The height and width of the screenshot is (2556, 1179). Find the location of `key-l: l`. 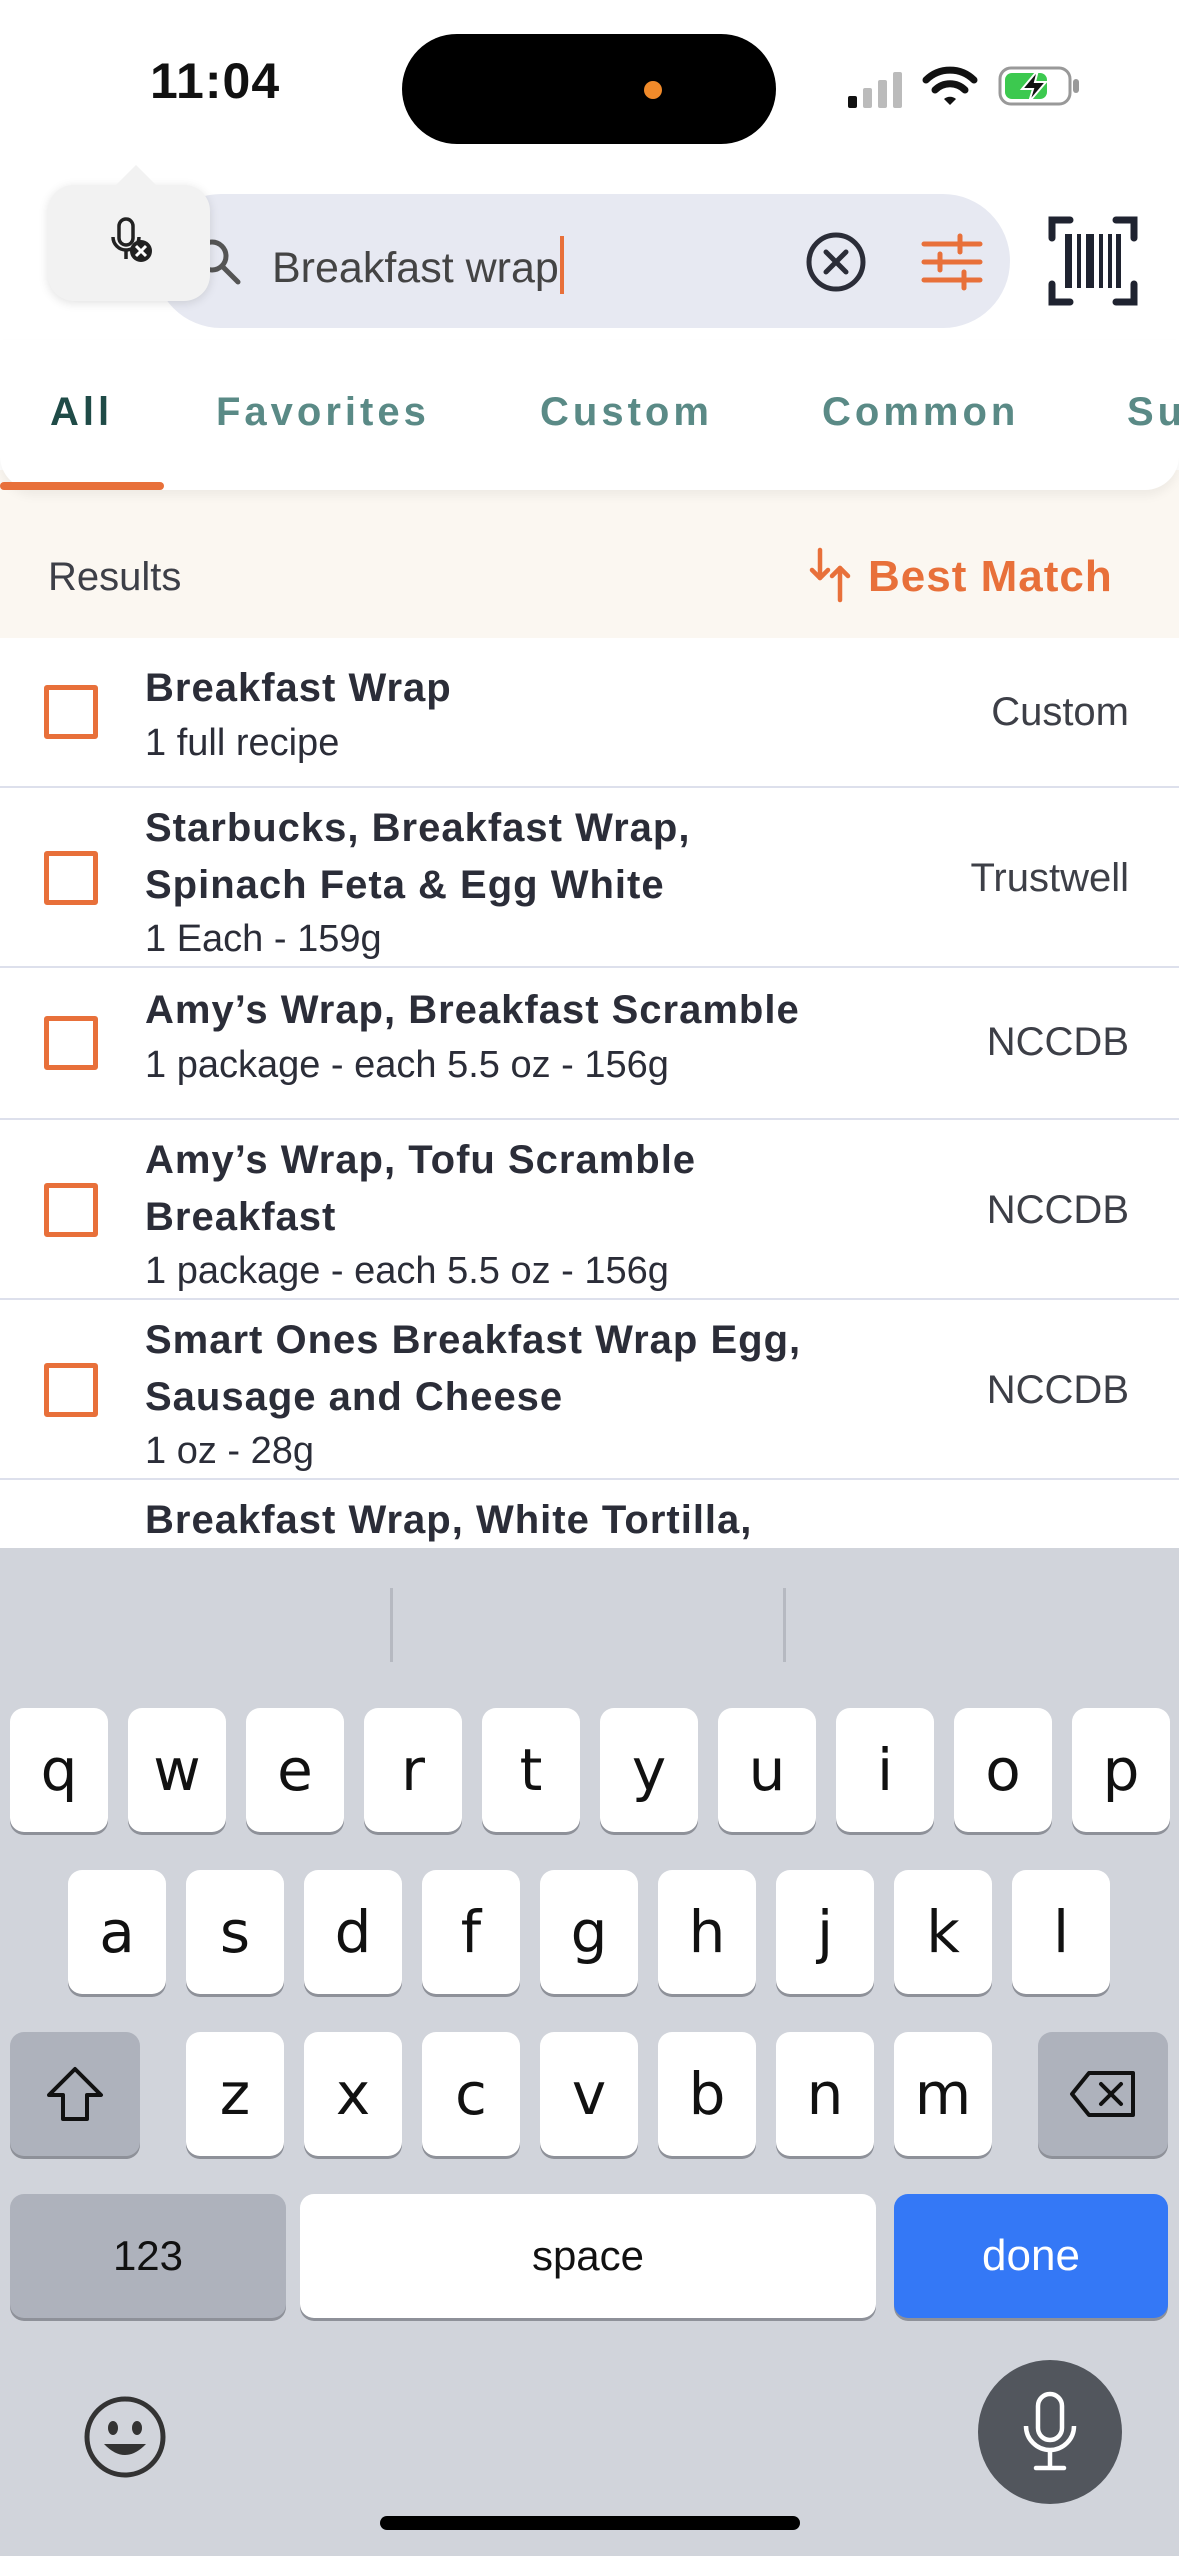

key-l: l is located at coordinates (1061, 1932).